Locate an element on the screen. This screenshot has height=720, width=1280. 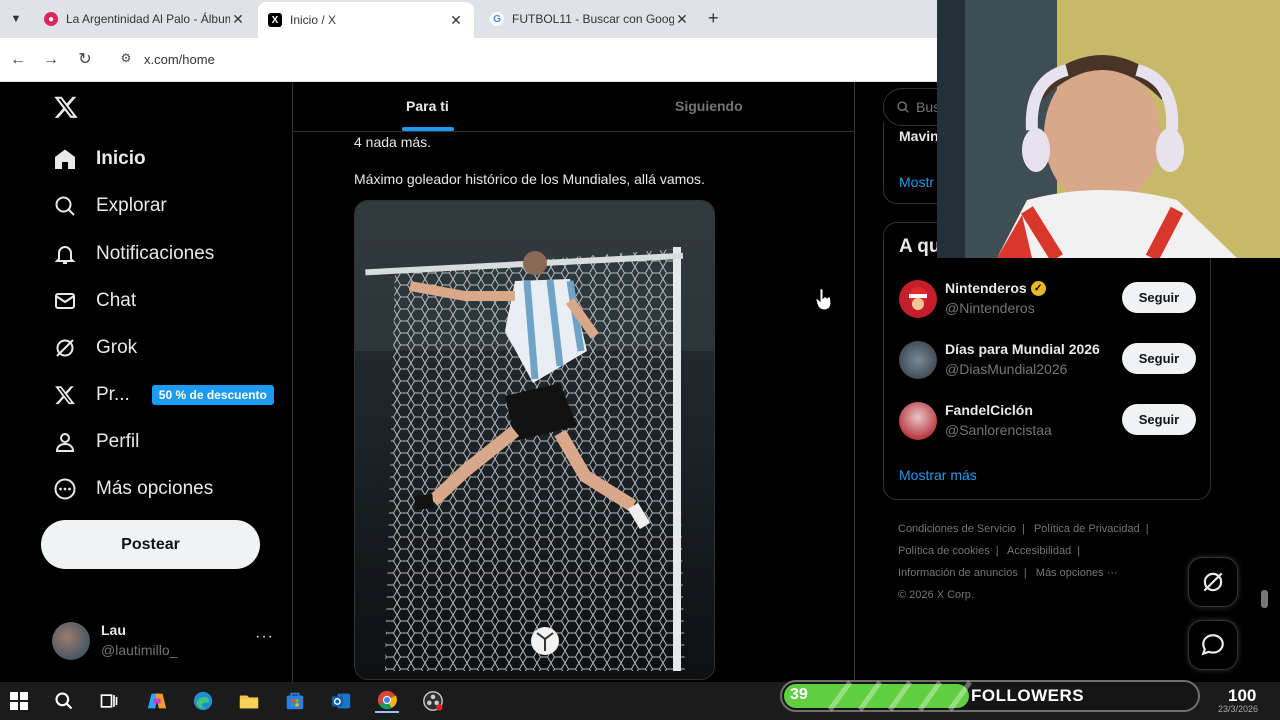
footer-link: Más opciones ··· is located at coordinates (1077, 573).